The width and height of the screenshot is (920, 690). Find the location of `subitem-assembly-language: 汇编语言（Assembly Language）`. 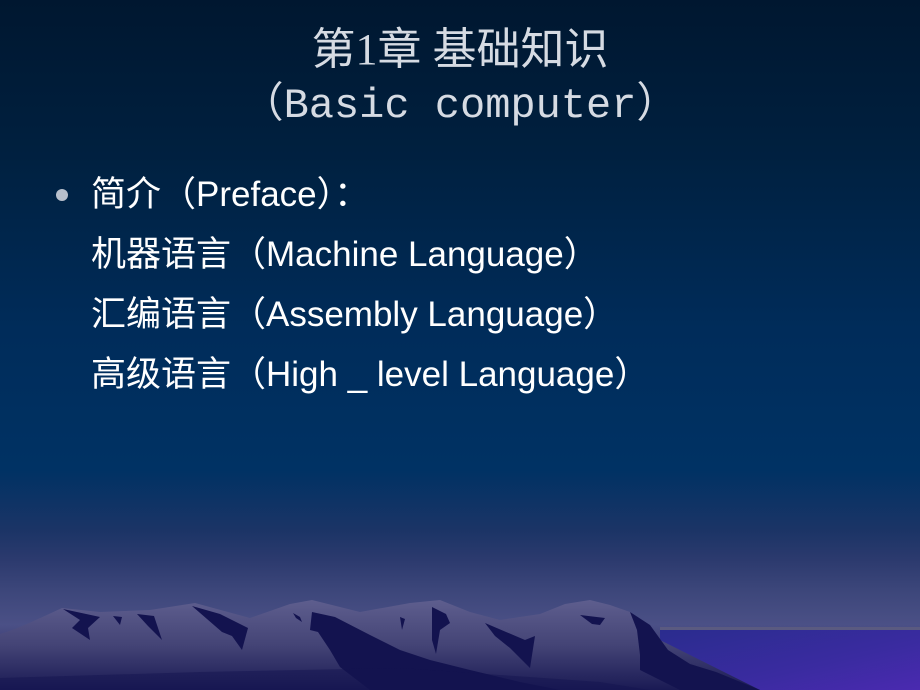

subitem-assembly-language: 汇编语言（Assembly Language） is located at coordinates (355, 314).